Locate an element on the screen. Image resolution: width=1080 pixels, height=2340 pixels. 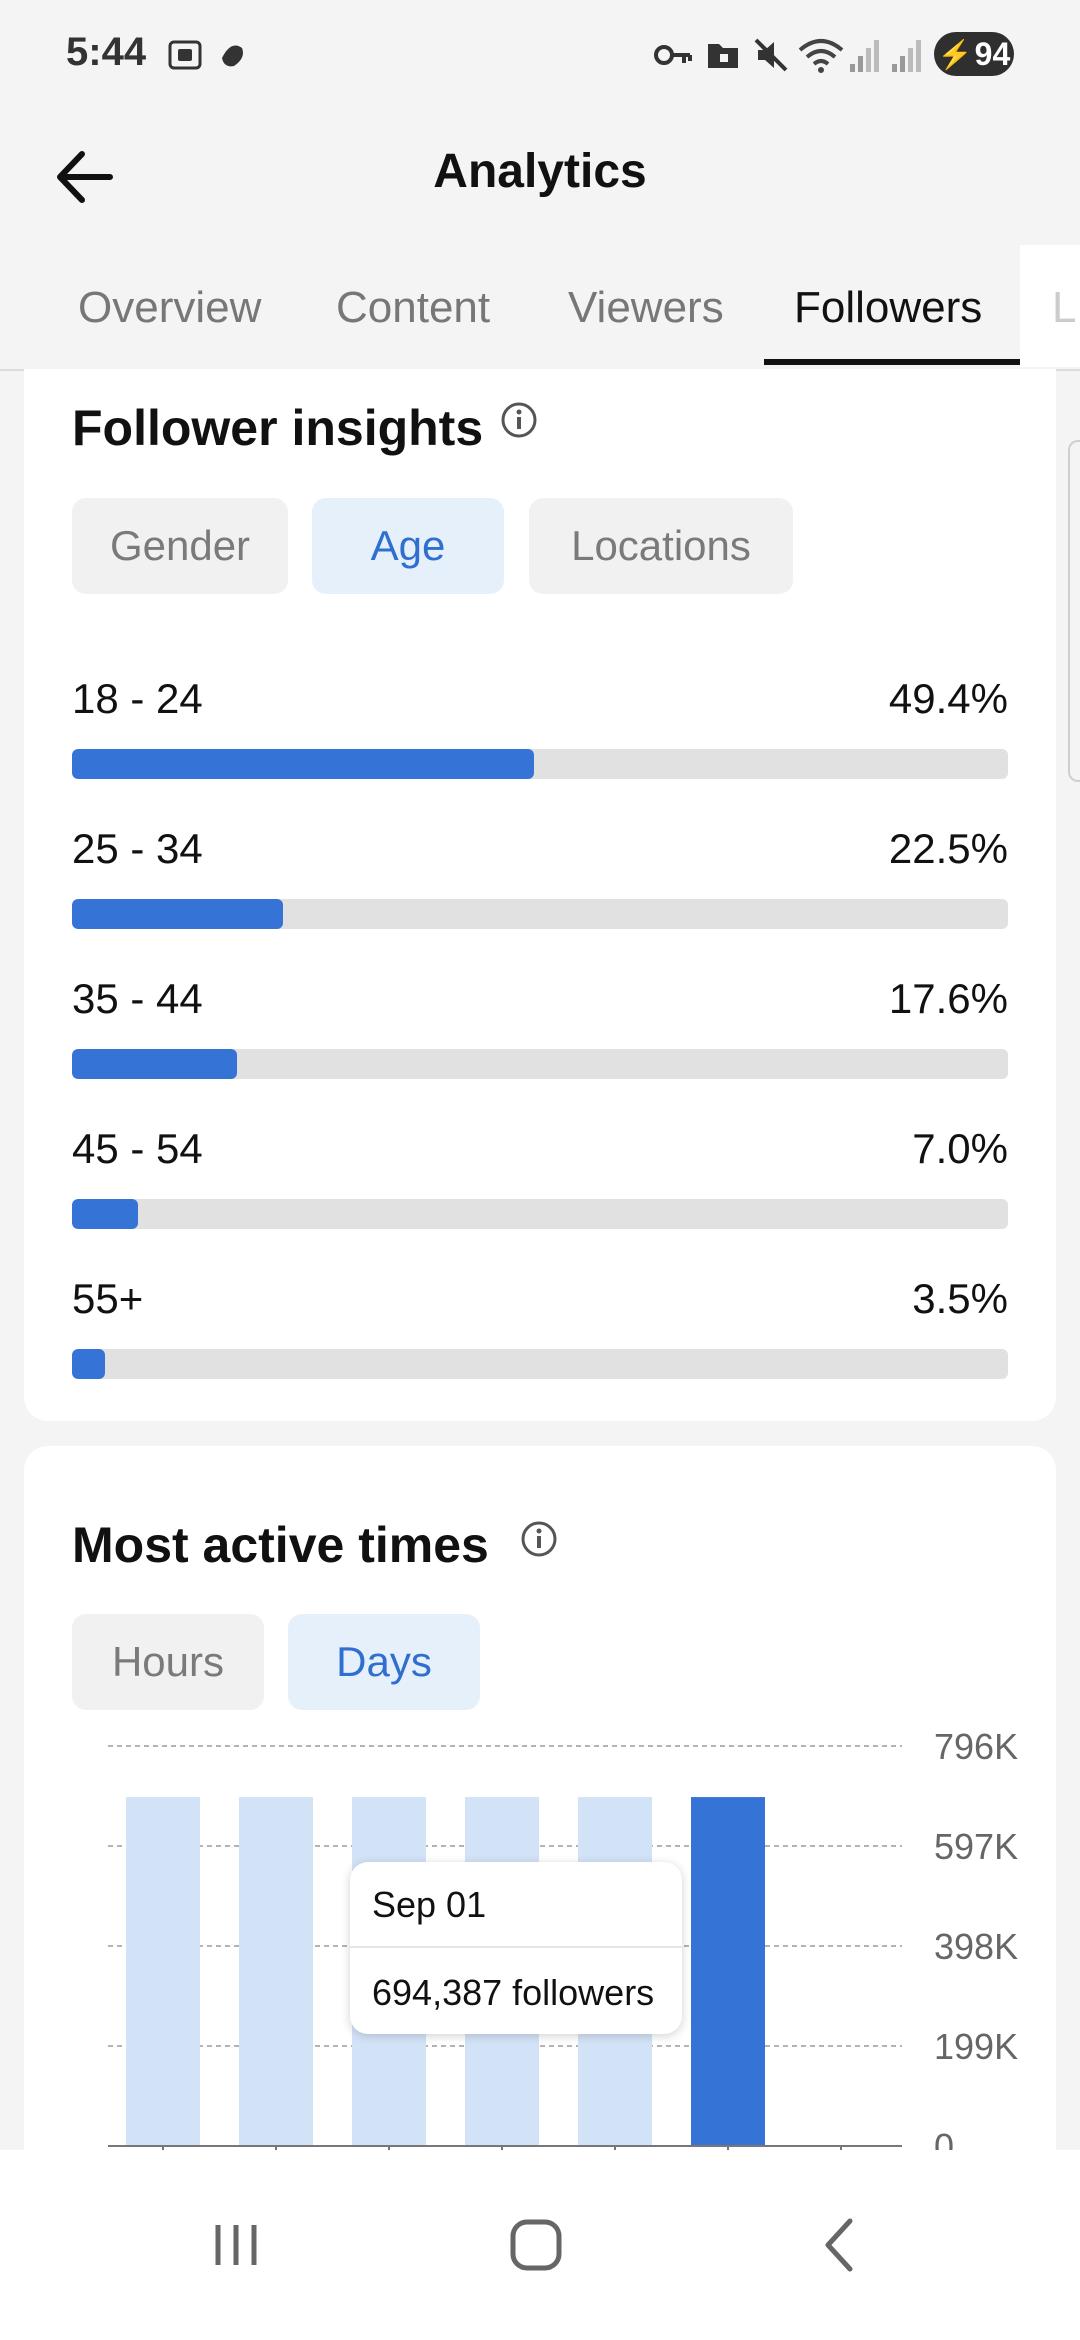
back-button is located at coordinates (840, 2245).